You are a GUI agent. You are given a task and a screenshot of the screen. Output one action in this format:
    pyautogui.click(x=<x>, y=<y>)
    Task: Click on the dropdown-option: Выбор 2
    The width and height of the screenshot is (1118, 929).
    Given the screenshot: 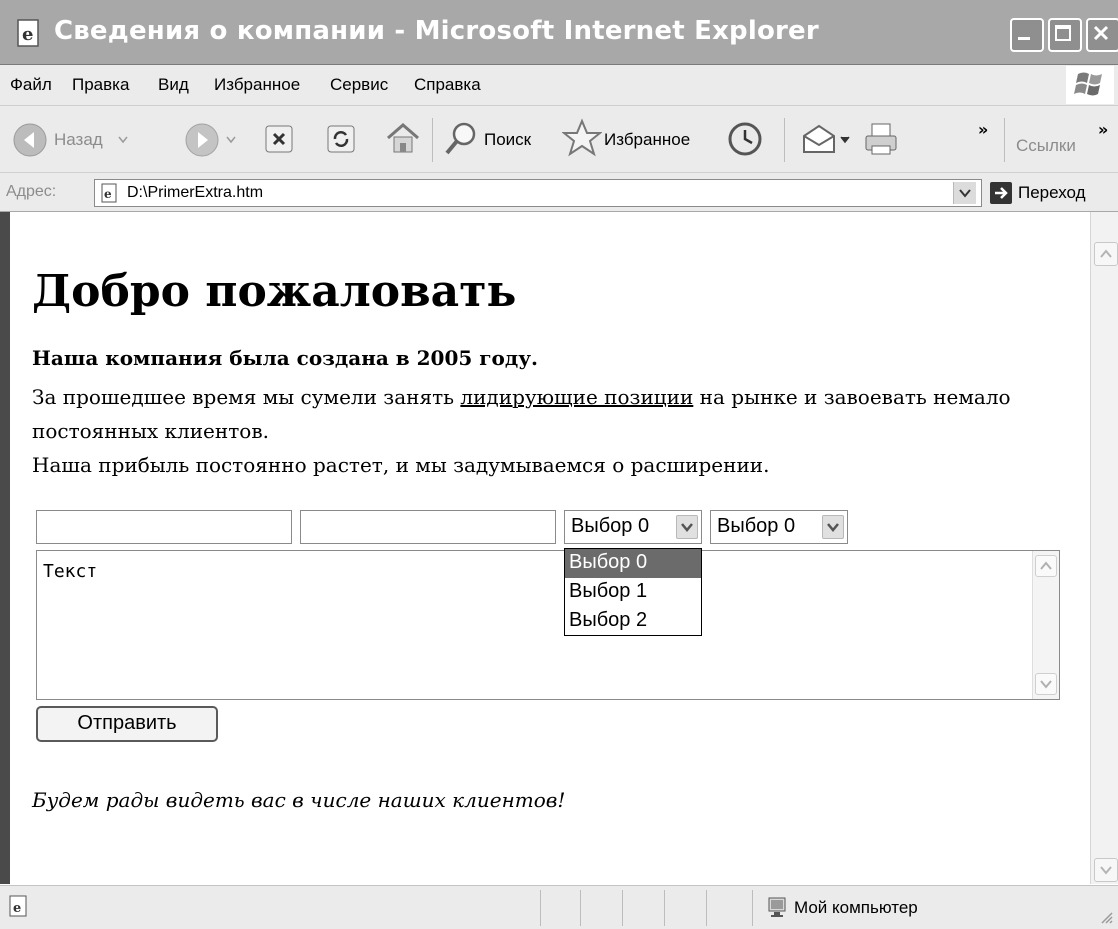 What is the action you would take?
    pyautogui.click(x=633, y=621)
    